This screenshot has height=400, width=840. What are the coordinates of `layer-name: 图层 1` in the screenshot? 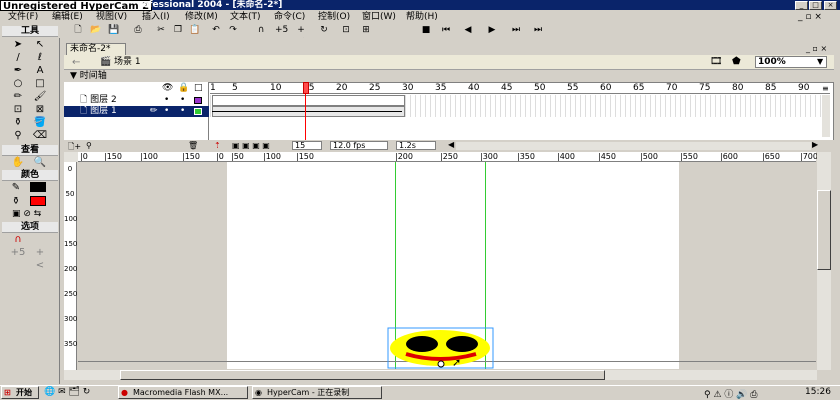 It's located at (103, 111).